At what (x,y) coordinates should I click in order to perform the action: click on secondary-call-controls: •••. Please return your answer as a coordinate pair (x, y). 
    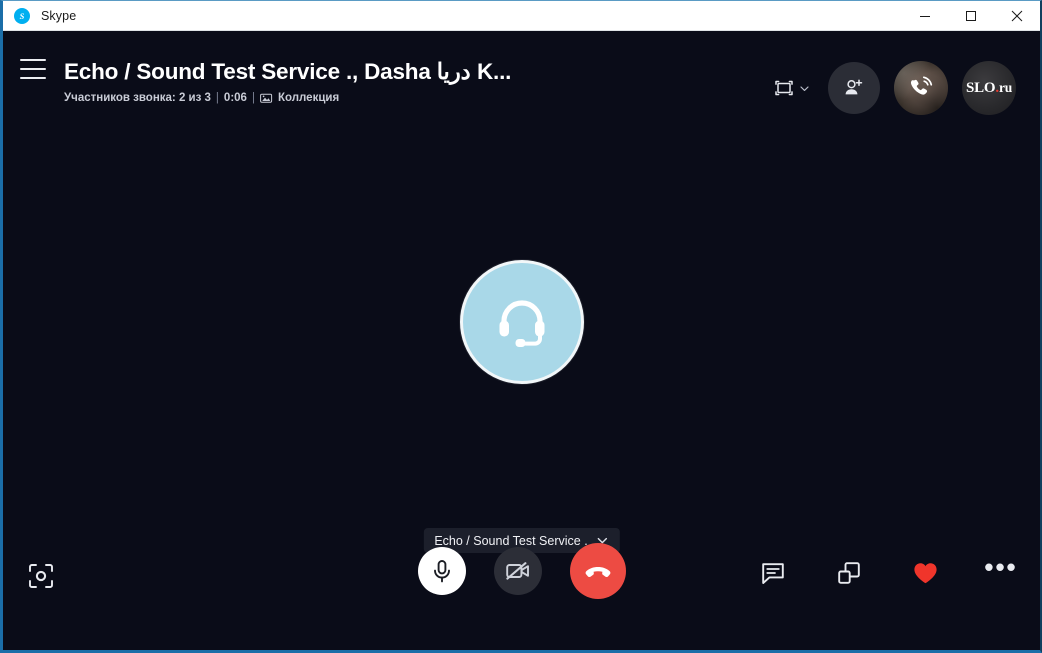
    Looking at the image, I should click on (887, 572).